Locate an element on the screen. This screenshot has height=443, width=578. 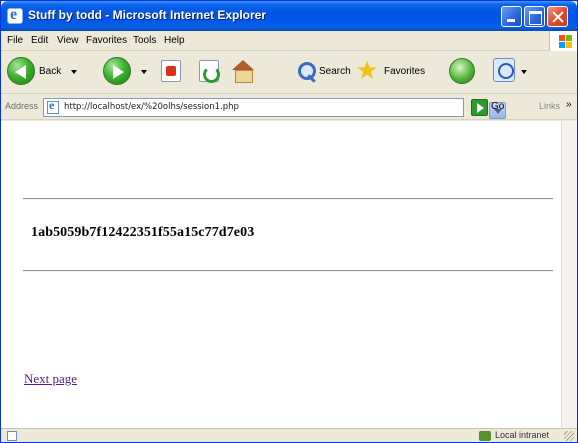
stop-icon is located at coordinates (171, 71).